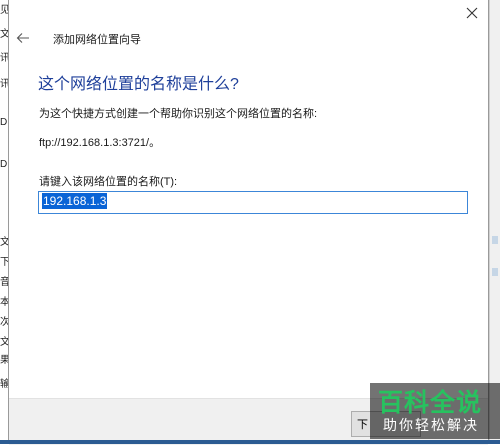 This screenshot has height=445, width=500. Describe the element at coordinates (248, 38) in the screenshot. I see `wizard-header: 添加网络位置向导` at that location.